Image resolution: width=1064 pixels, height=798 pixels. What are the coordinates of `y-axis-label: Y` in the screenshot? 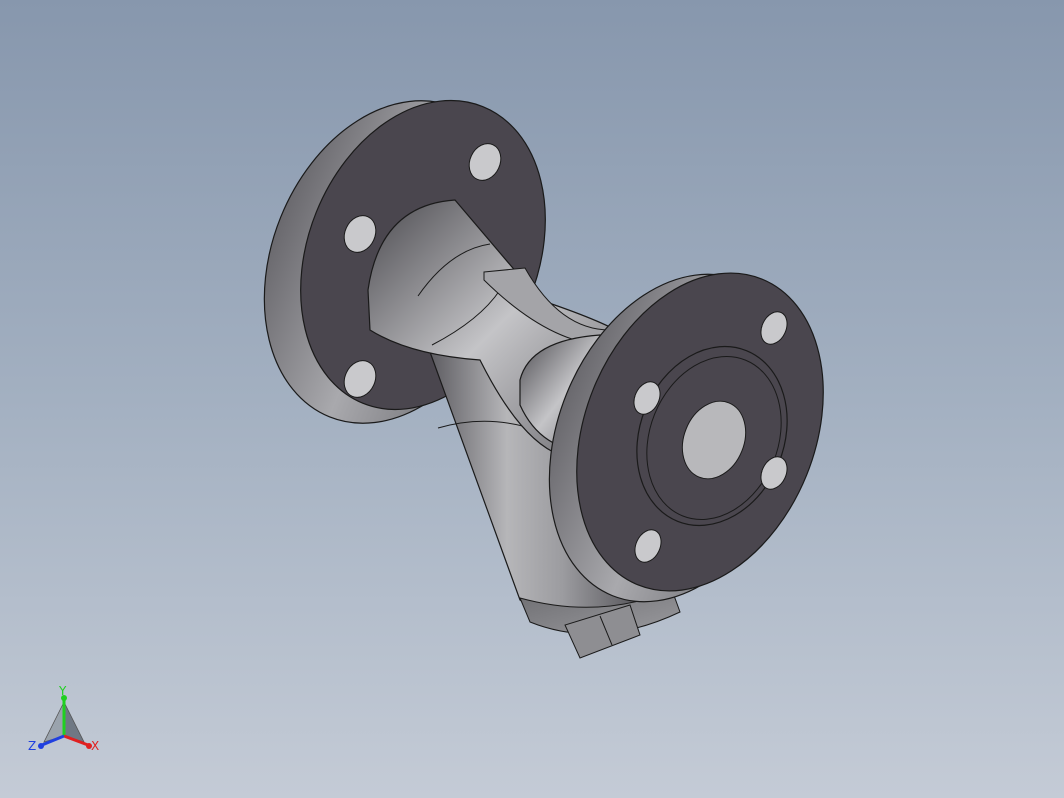 It's located at (63, 691).